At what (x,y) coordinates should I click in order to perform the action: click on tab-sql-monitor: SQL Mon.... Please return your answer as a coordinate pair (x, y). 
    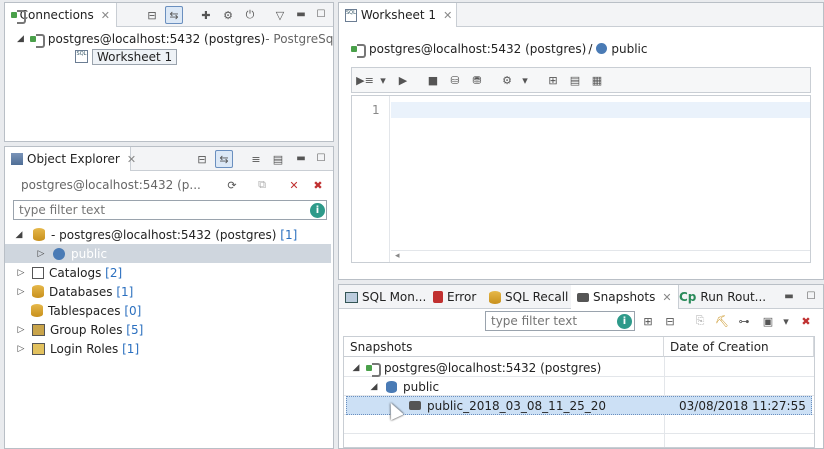
    Looking at the image, I should click on (385, 297).